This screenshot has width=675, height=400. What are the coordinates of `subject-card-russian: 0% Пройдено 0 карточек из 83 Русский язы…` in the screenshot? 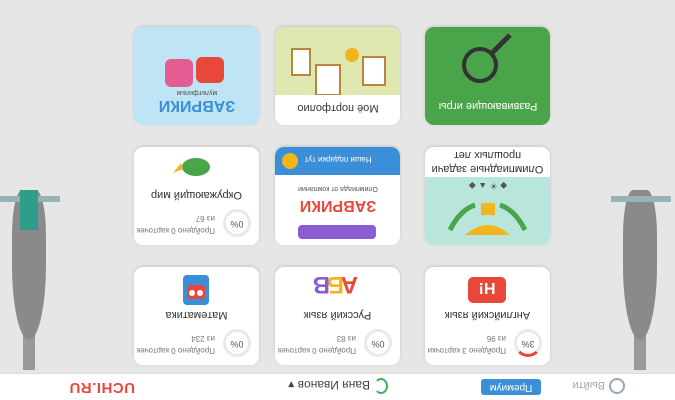 It's located at (337, 316).